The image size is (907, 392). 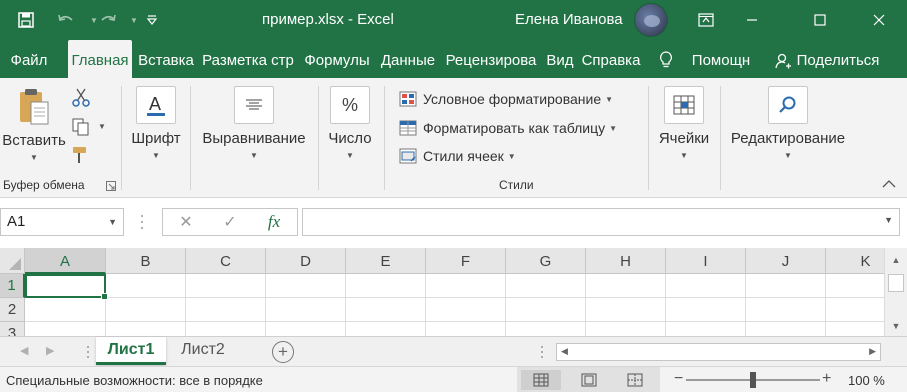 I want to click on scroll-left-icon: ◀, so click(x=564, y=351).